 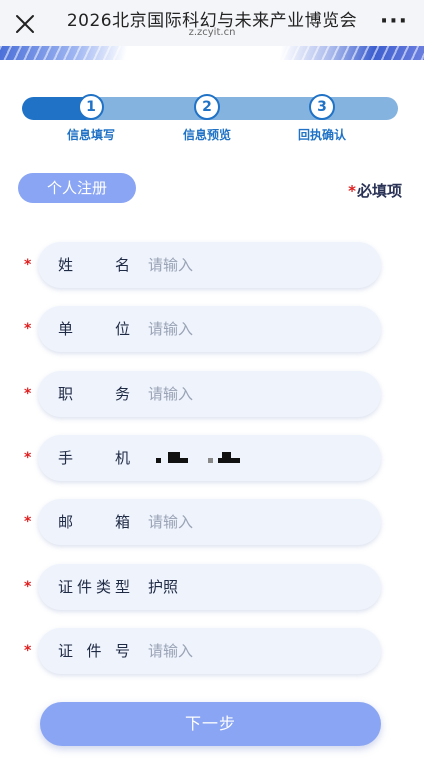 What do you see at coordinates (94, 394) in the screenshot?
I see `job-title-label: 职 务` at bounding box center [94, 394].